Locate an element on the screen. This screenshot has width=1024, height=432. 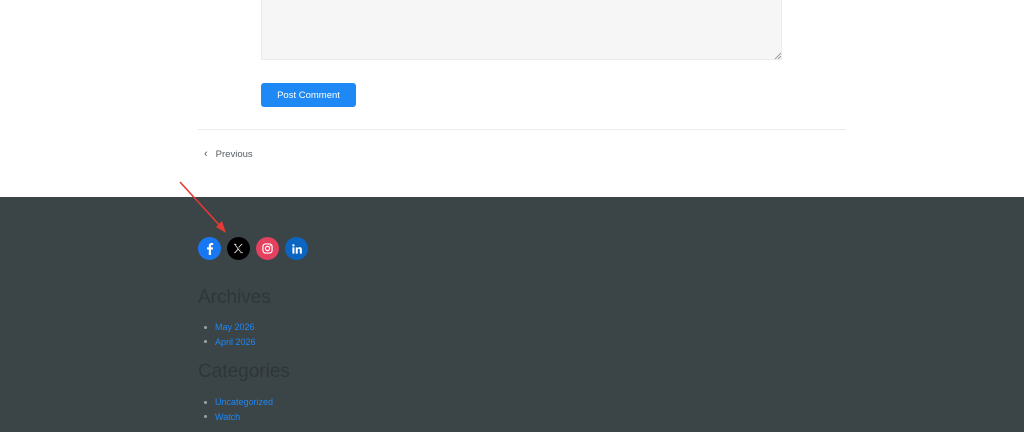
list-item: April 2026 is located at coordinates (230, 342).